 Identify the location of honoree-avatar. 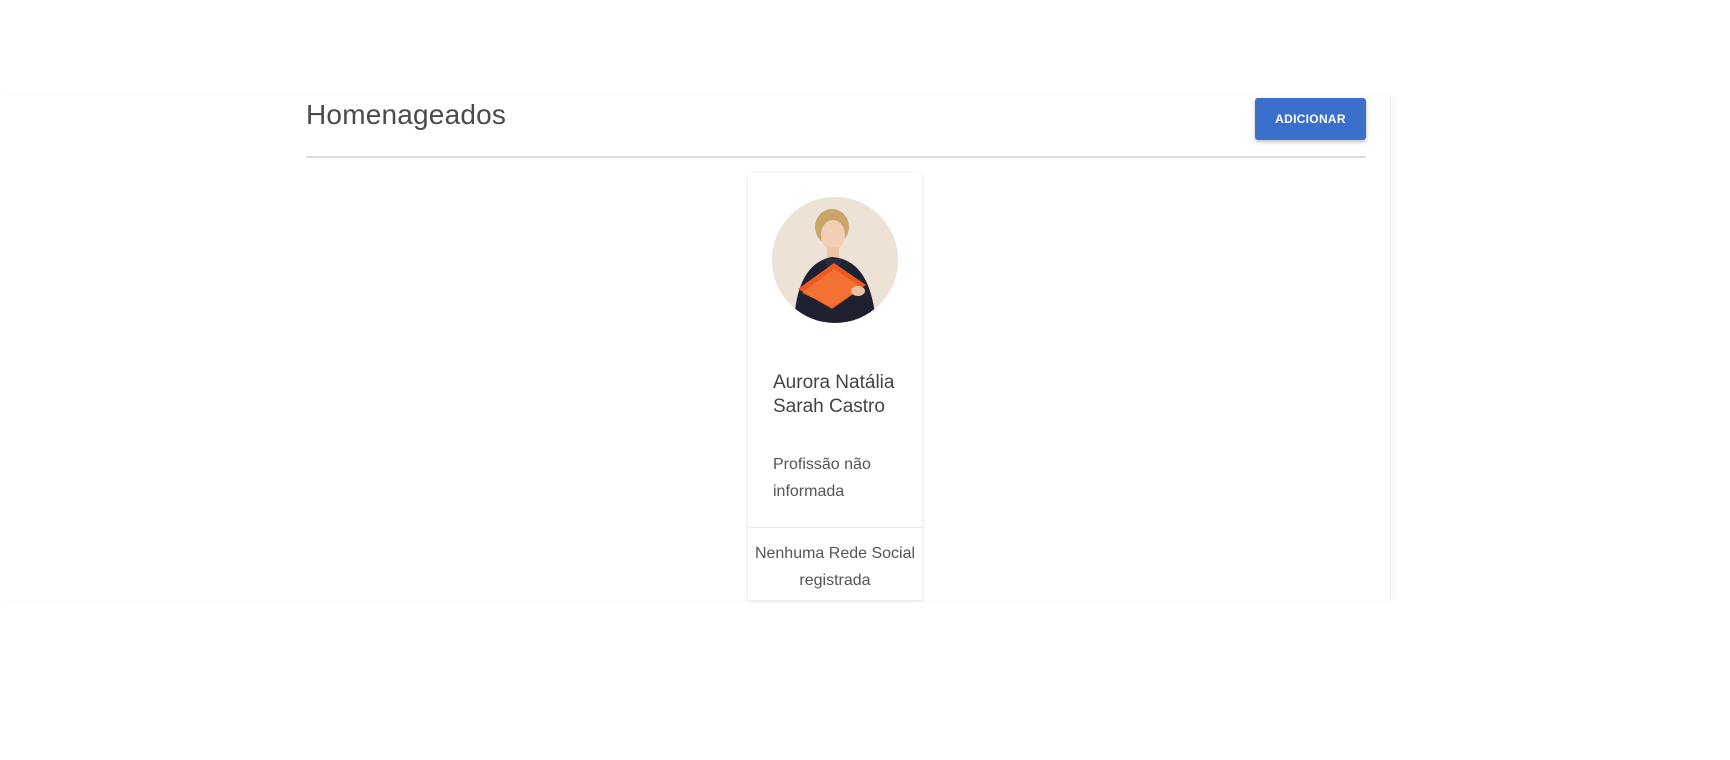
(835, 260).